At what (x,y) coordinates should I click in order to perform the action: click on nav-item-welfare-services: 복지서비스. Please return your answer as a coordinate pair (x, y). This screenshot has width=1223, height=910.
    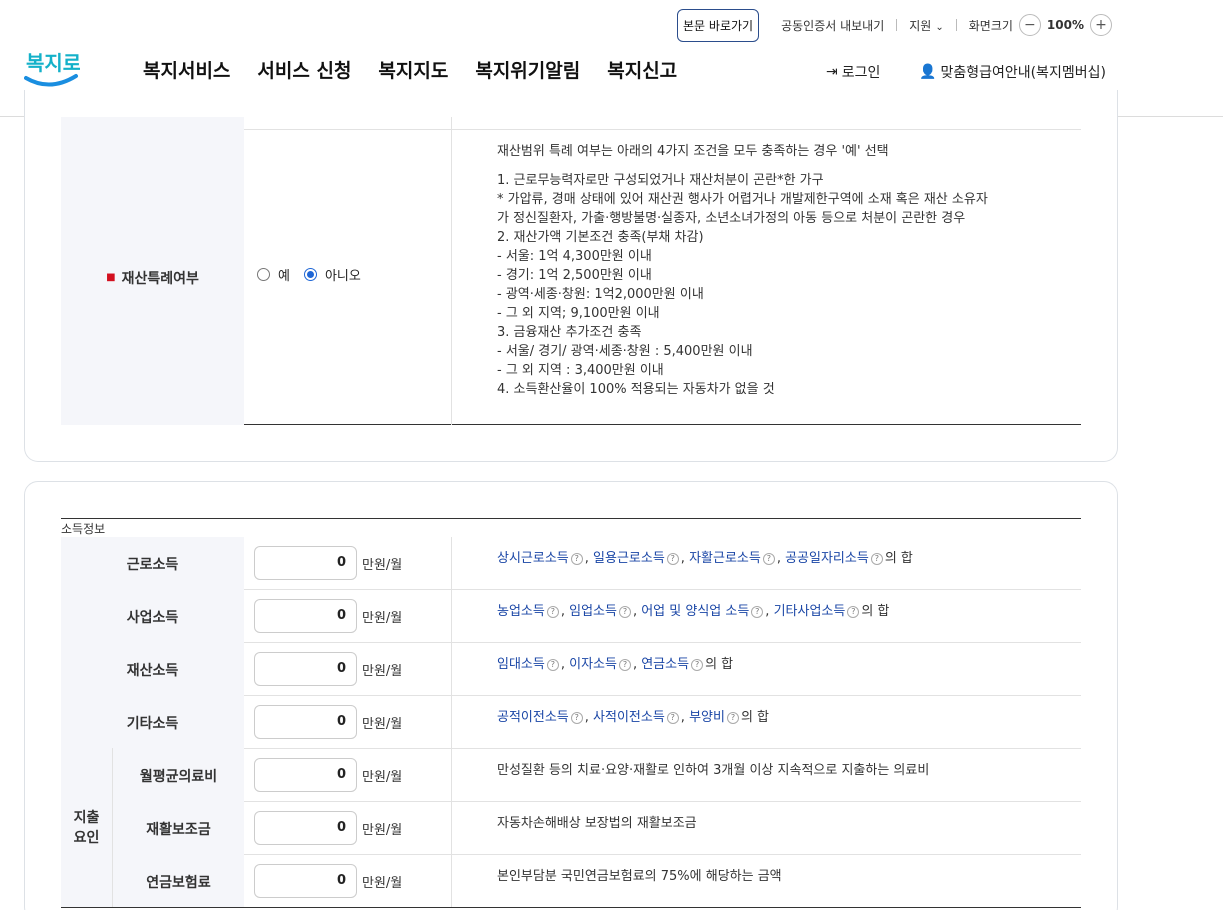
    Looking at the image, I should click on (186, 69).